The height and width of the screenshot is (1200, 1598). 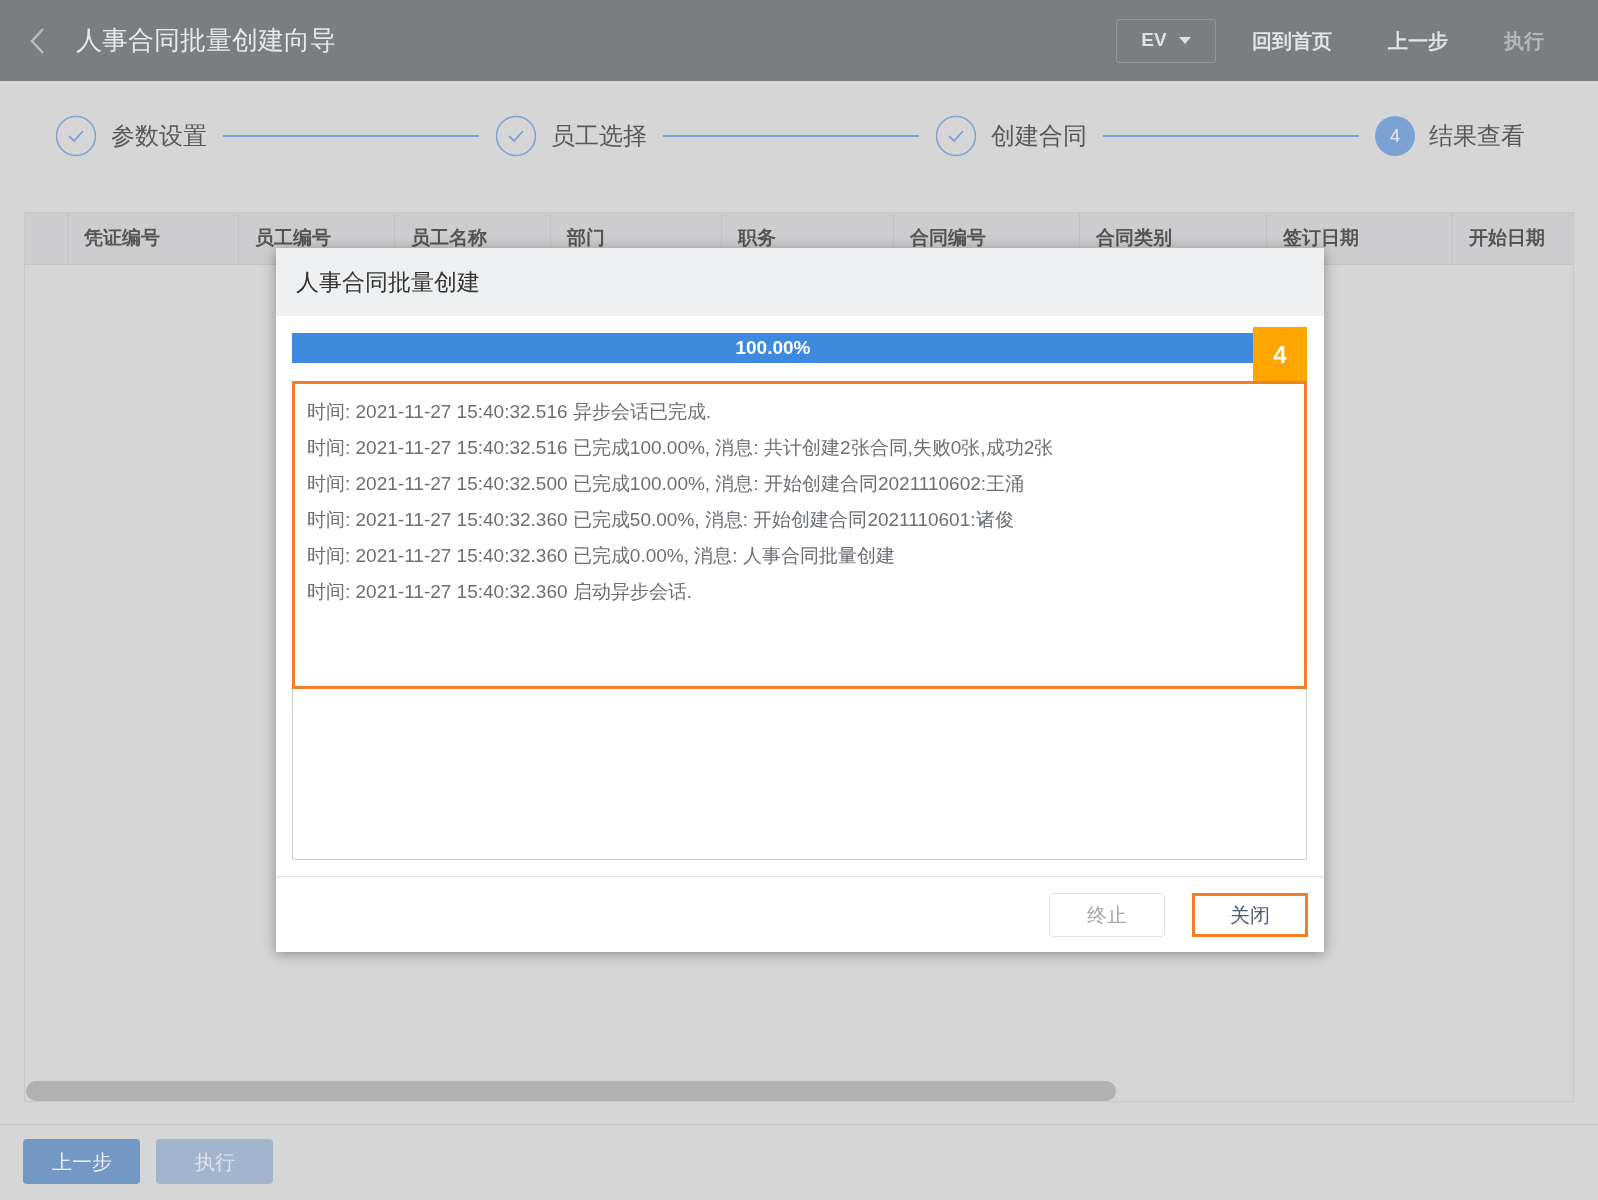 I want to click on log-line: 时间: 2021-11-27 15:40:32.360 启动异步会话., so click(x=500, y=592).